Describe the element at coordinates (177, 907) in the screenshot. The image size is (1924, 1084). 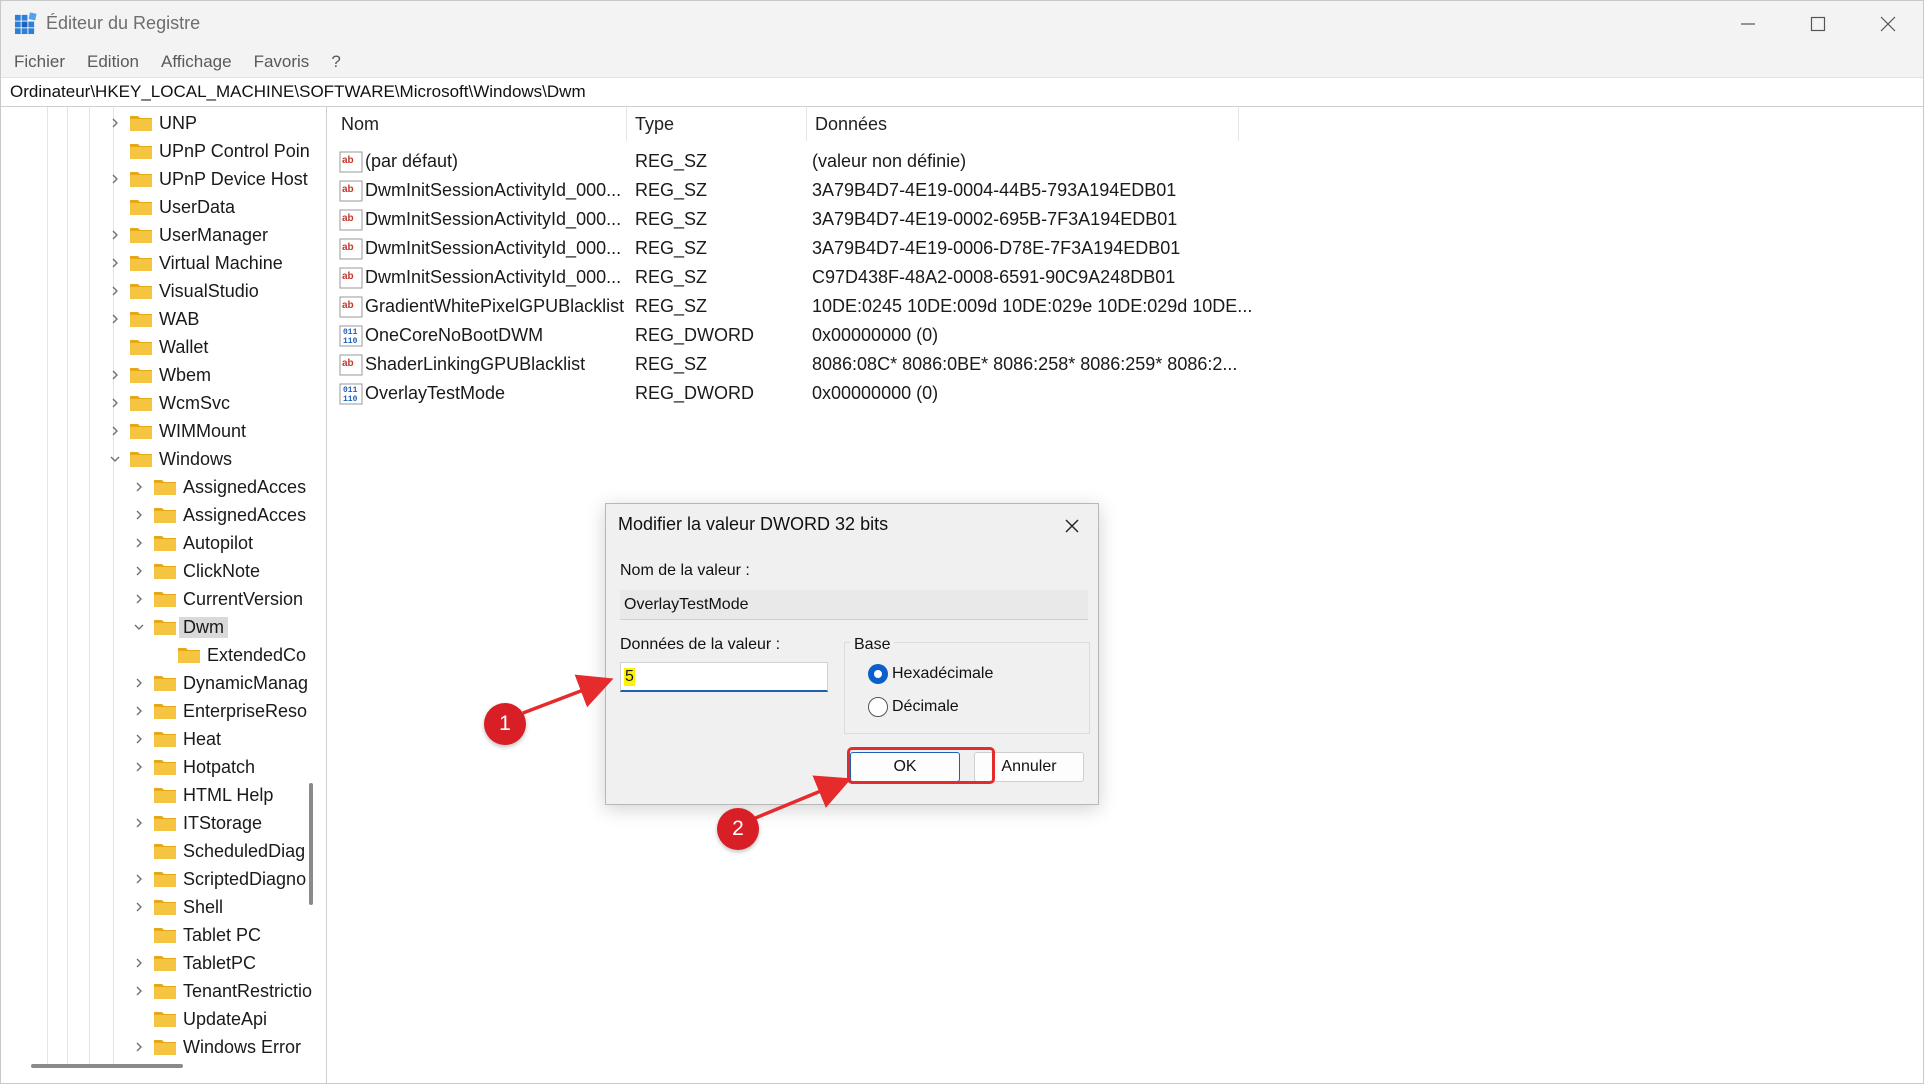
I see `tree-item: Shell` at that location.